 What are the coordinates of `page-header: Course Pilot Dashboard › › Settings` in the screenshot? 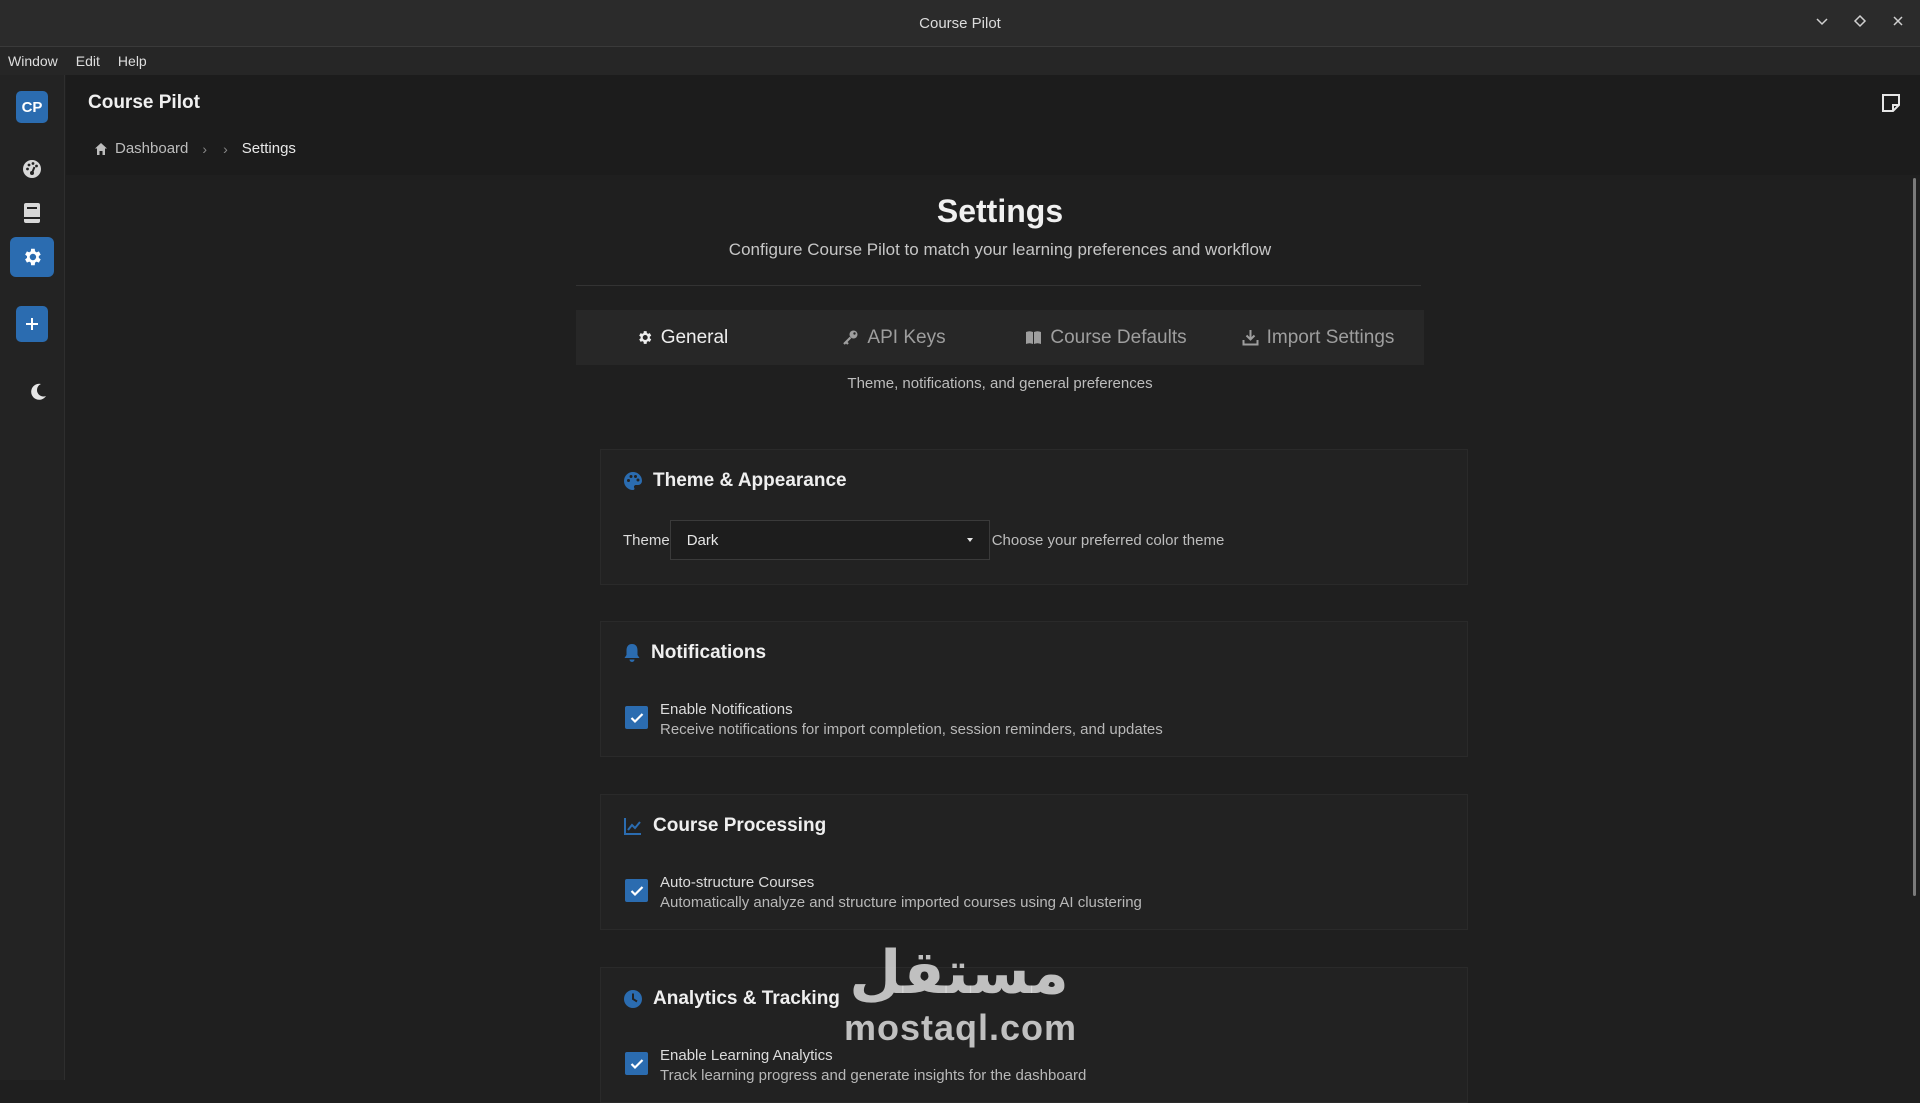 It's located at (993, 125).